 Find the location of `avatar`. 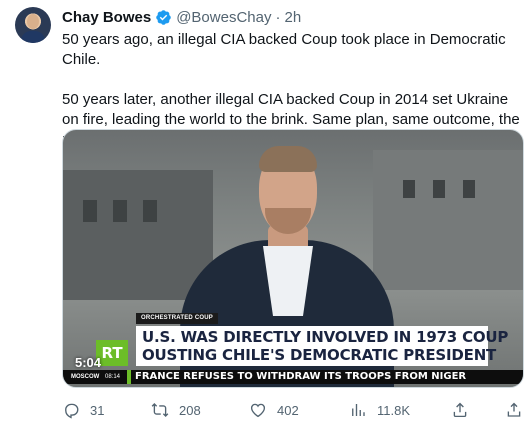

avatar is located at coordinates (33, 25).